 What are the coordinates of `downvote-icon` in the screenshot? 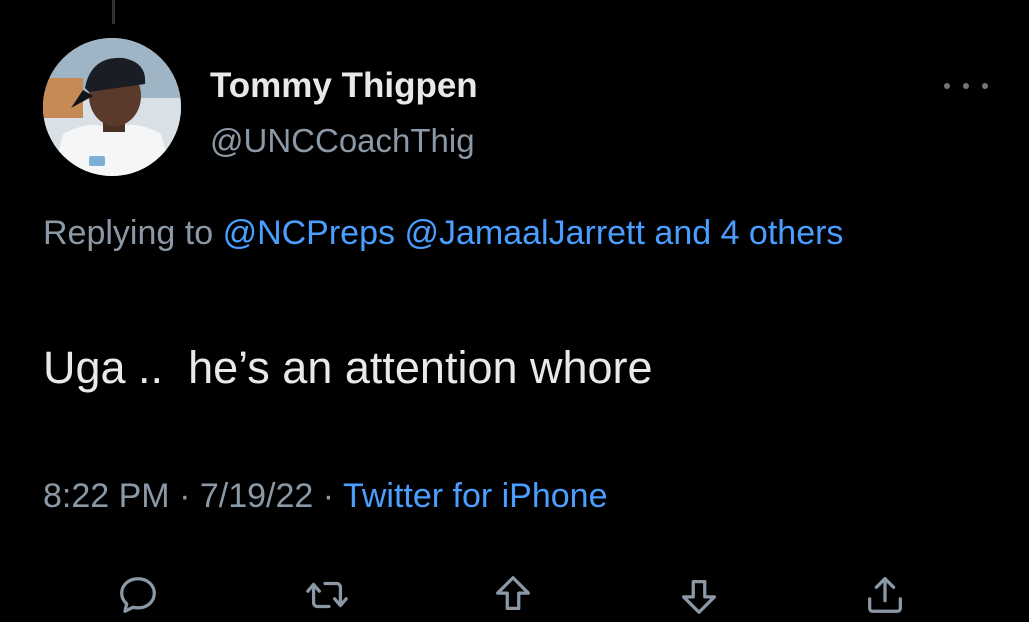 It's located at (699, 596).